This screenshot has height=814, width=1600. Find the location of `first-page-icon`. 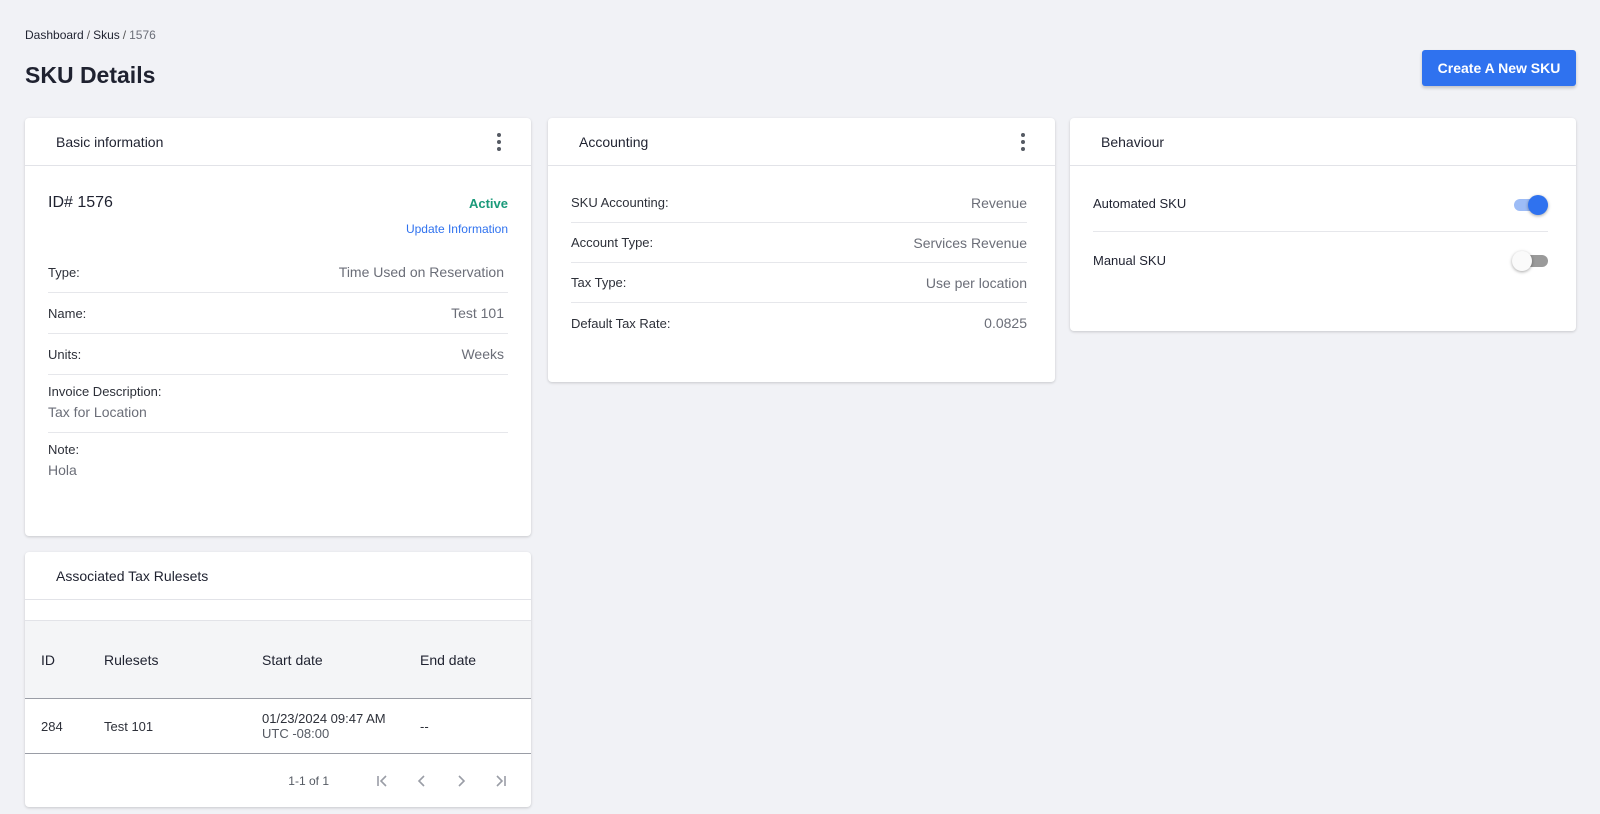

first-page-icon is located at coordinates (382, 781).